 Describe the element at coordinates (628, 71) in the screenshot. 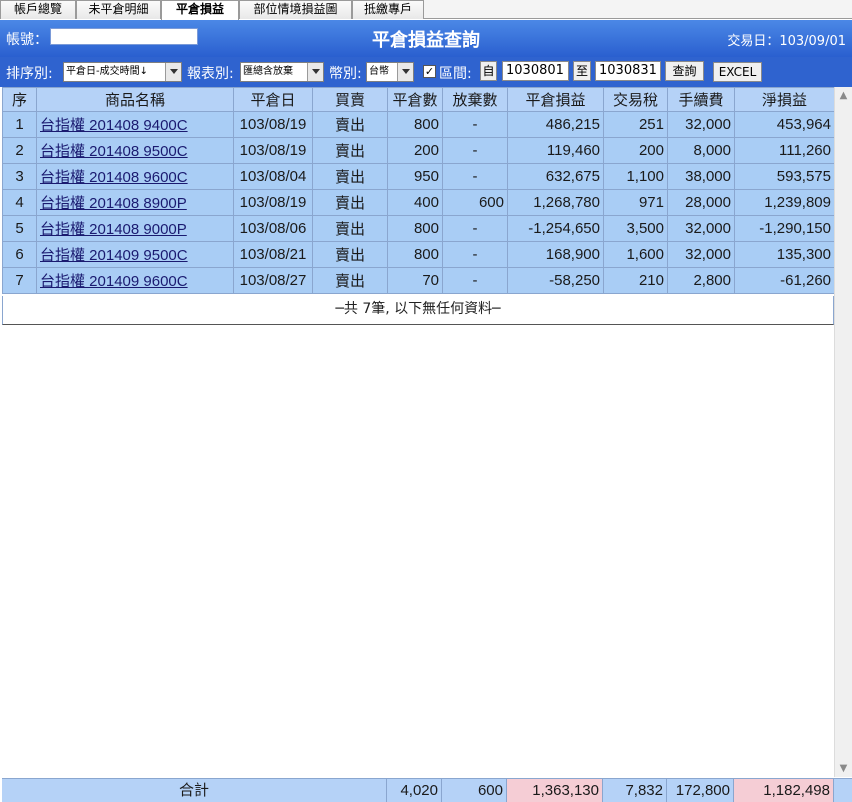

I see `to-date-input: 1030831` at that location.